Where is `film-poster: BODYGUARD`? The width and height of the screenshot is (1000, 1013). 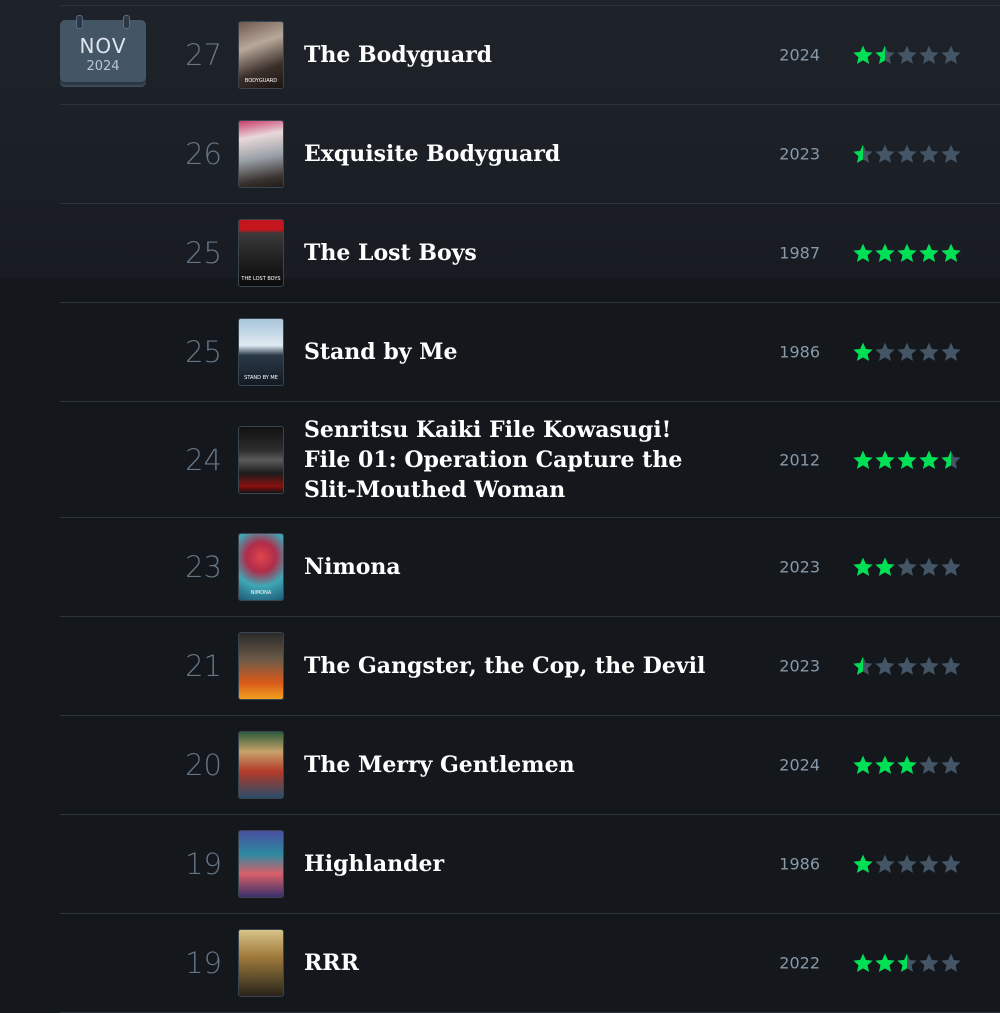
film-poster: BODYGUARD is located at coordinates (261, 55).